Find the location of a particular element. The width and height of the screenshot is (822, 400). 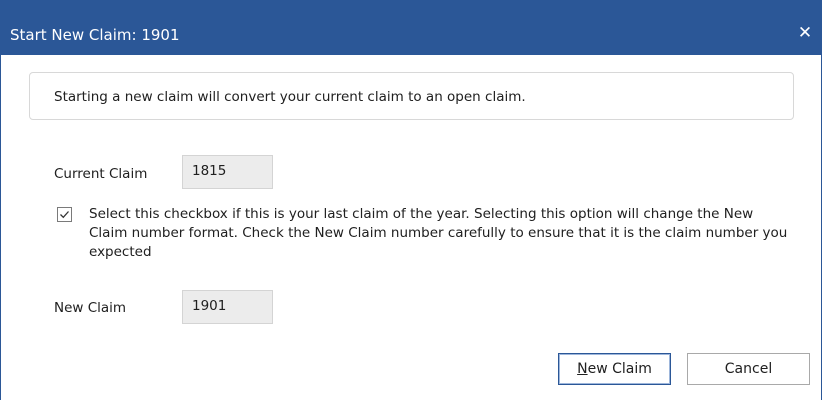

new-claim-button-mnemonic: N is located at coordinates (582, 369).